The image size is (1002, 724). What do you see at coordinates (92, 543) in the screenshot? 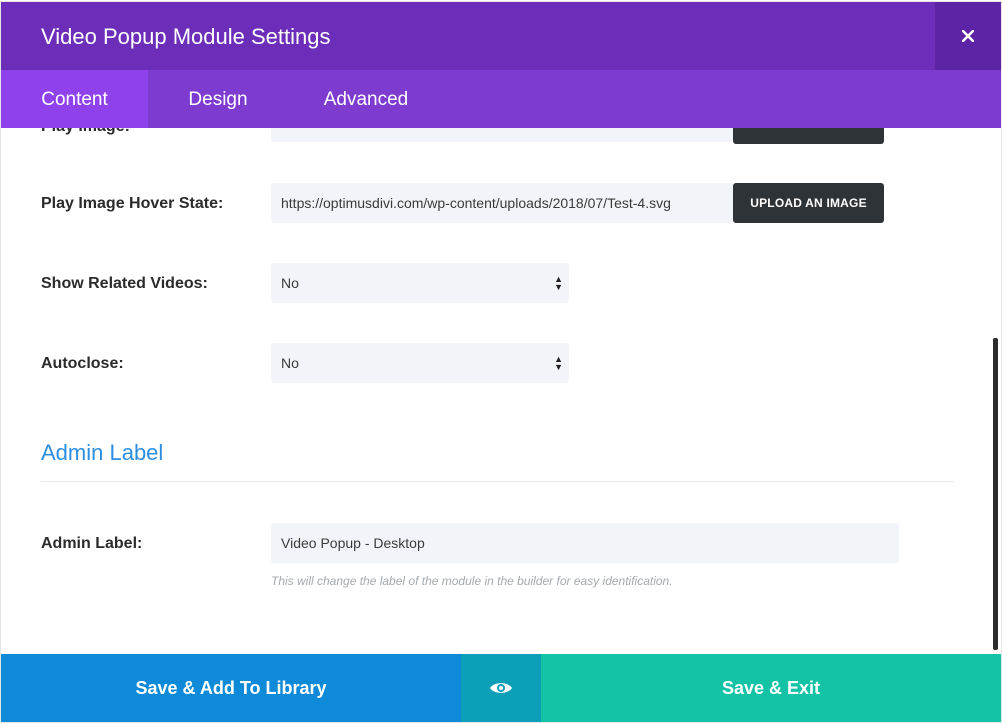
I see `admin-label-label: Admin Label:` at bounding box center [92, 543].